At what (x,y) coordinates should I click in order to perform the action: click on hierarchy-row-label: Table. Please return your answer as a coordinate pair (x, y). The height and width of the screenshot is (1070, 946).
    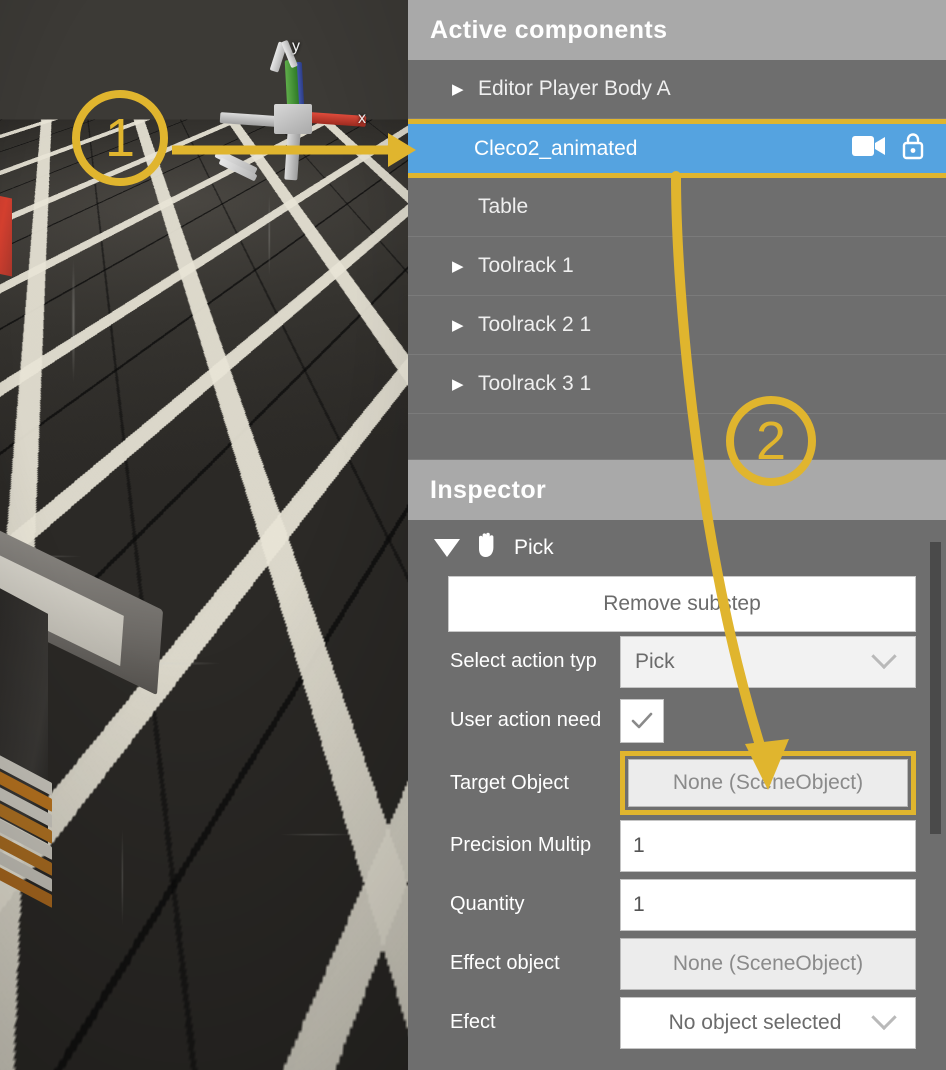
    Looking at the image, I should click on (503, 206).